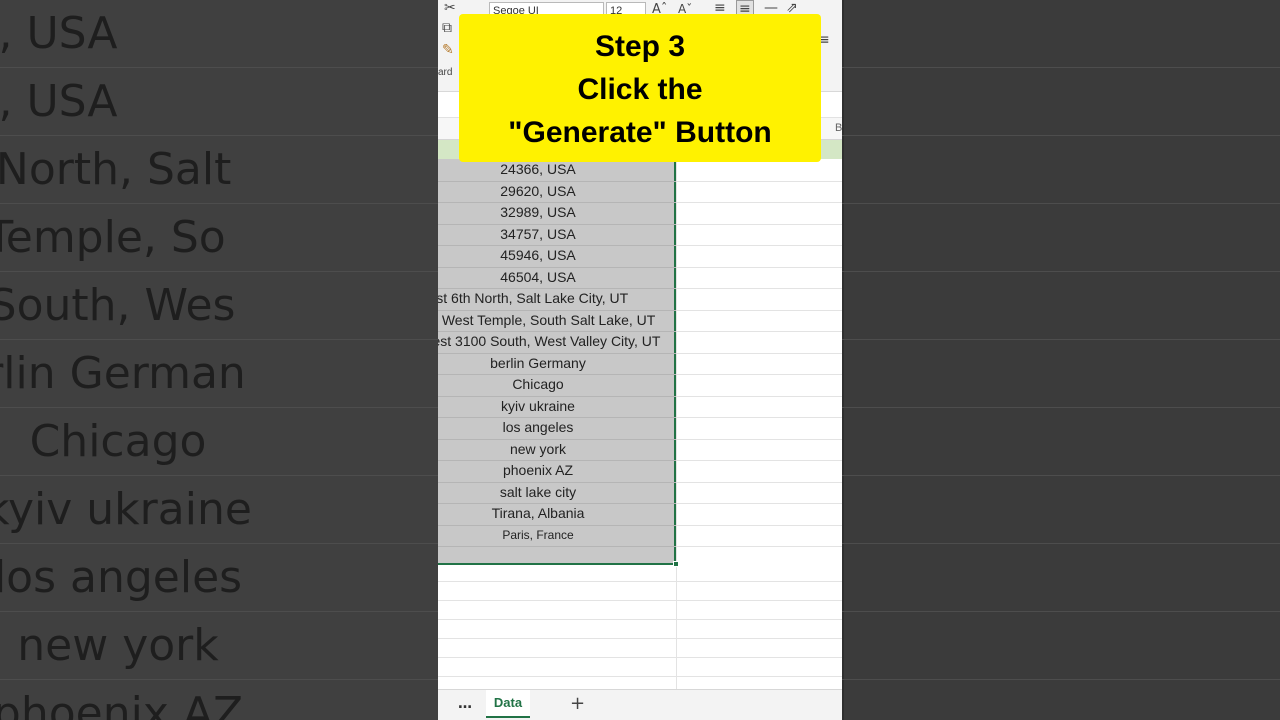  What do you see at coordinates (568, 384) in the screenshot?
I see `cell: Chicago` at bounding box center [568, 384].